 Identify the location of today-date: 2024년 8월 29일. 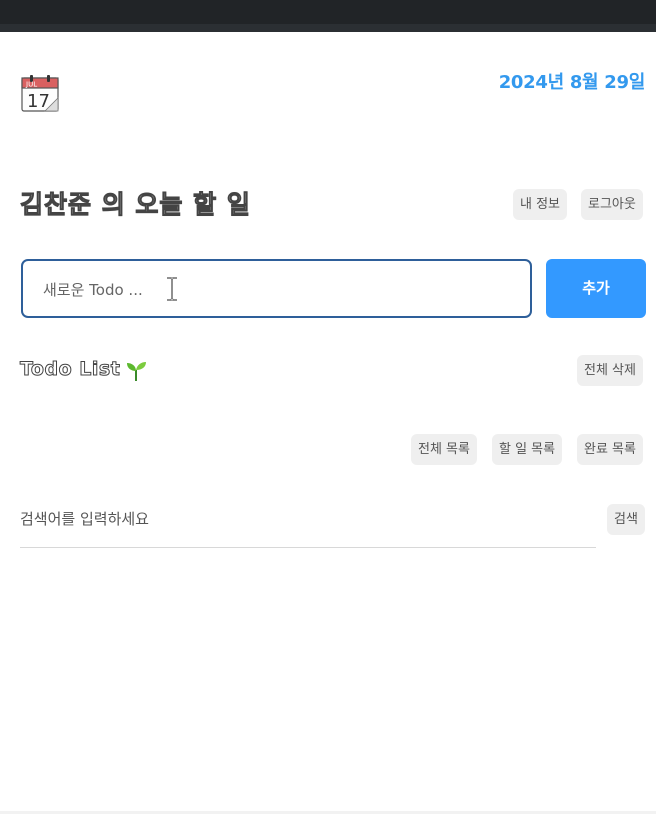
(572, 82).